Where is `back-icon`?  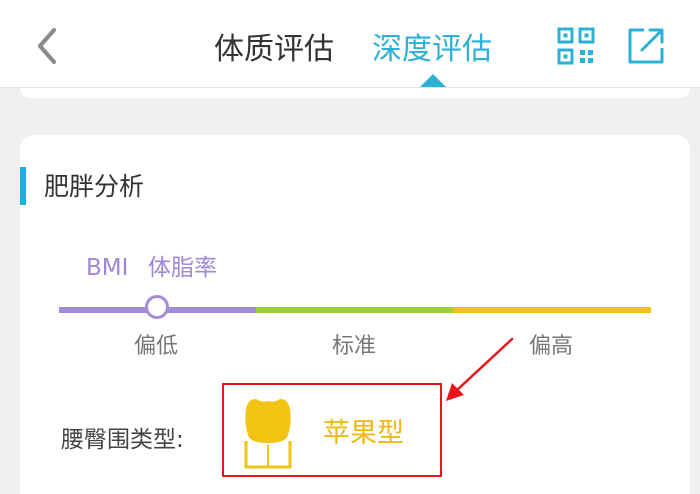 back-icon is located at coordinates (47, 46).